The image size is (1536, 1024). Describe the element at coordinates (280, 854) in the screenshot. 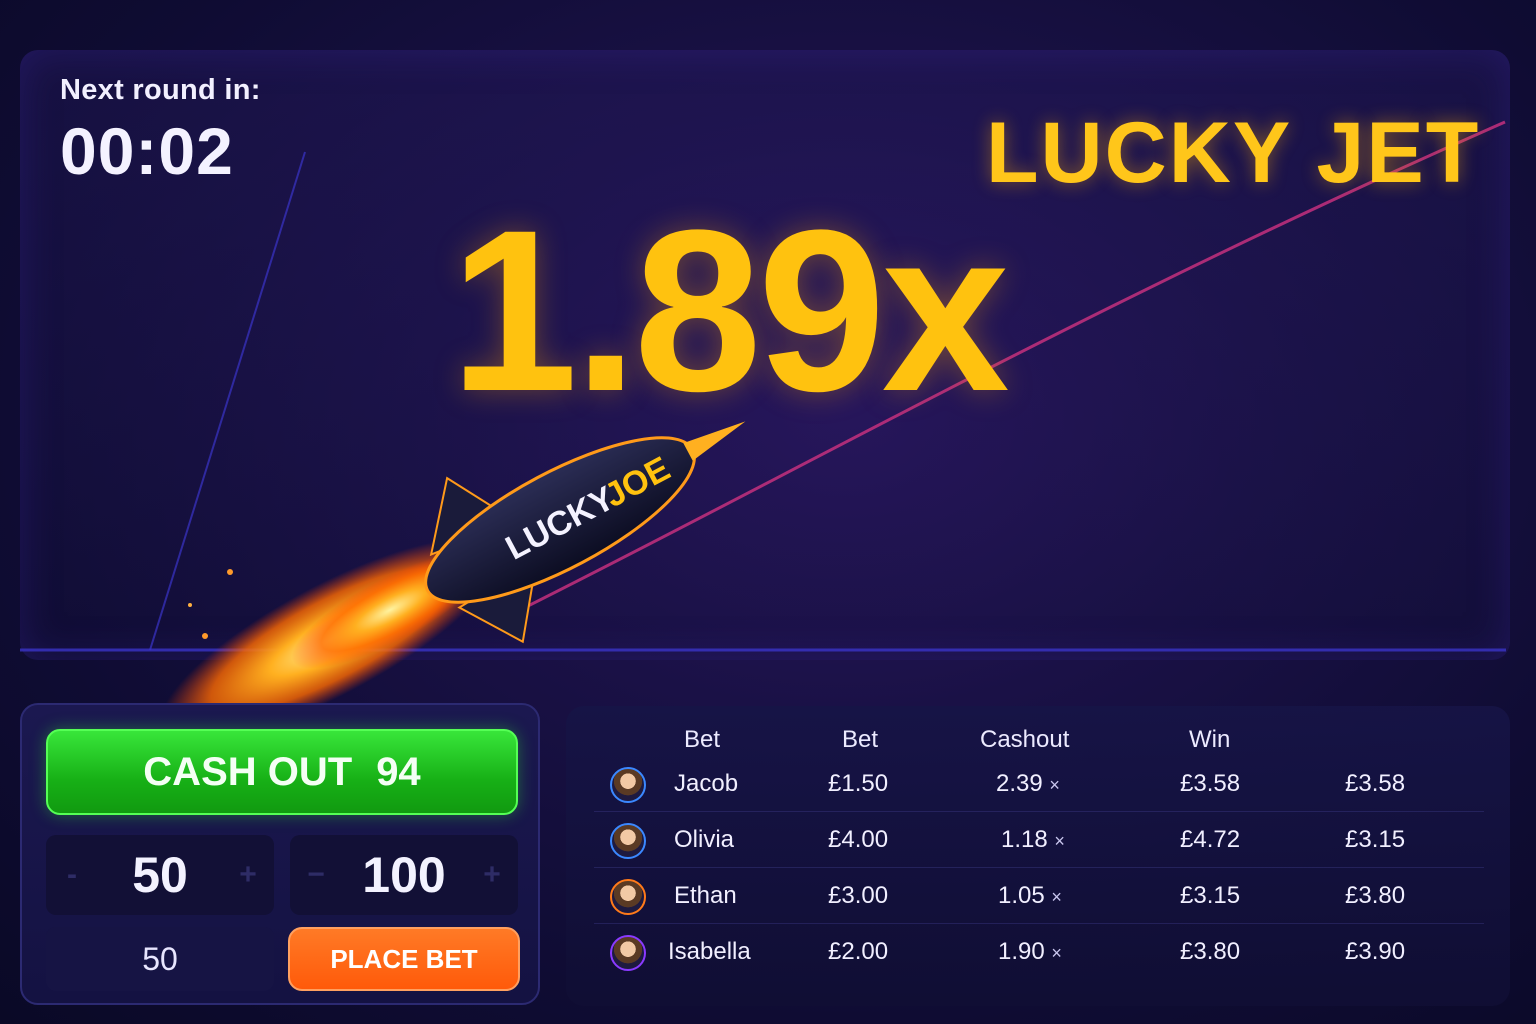

I see `bet-panel: CASH OUT 94 - 50 + − 100 + 50 PLACE BET` at that location.